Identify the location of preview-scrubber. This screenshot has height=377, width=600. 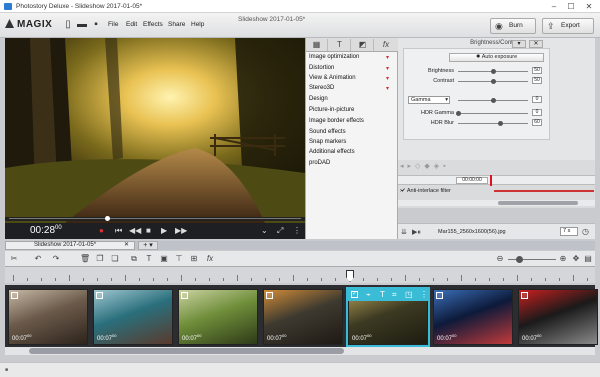
(155, 218).